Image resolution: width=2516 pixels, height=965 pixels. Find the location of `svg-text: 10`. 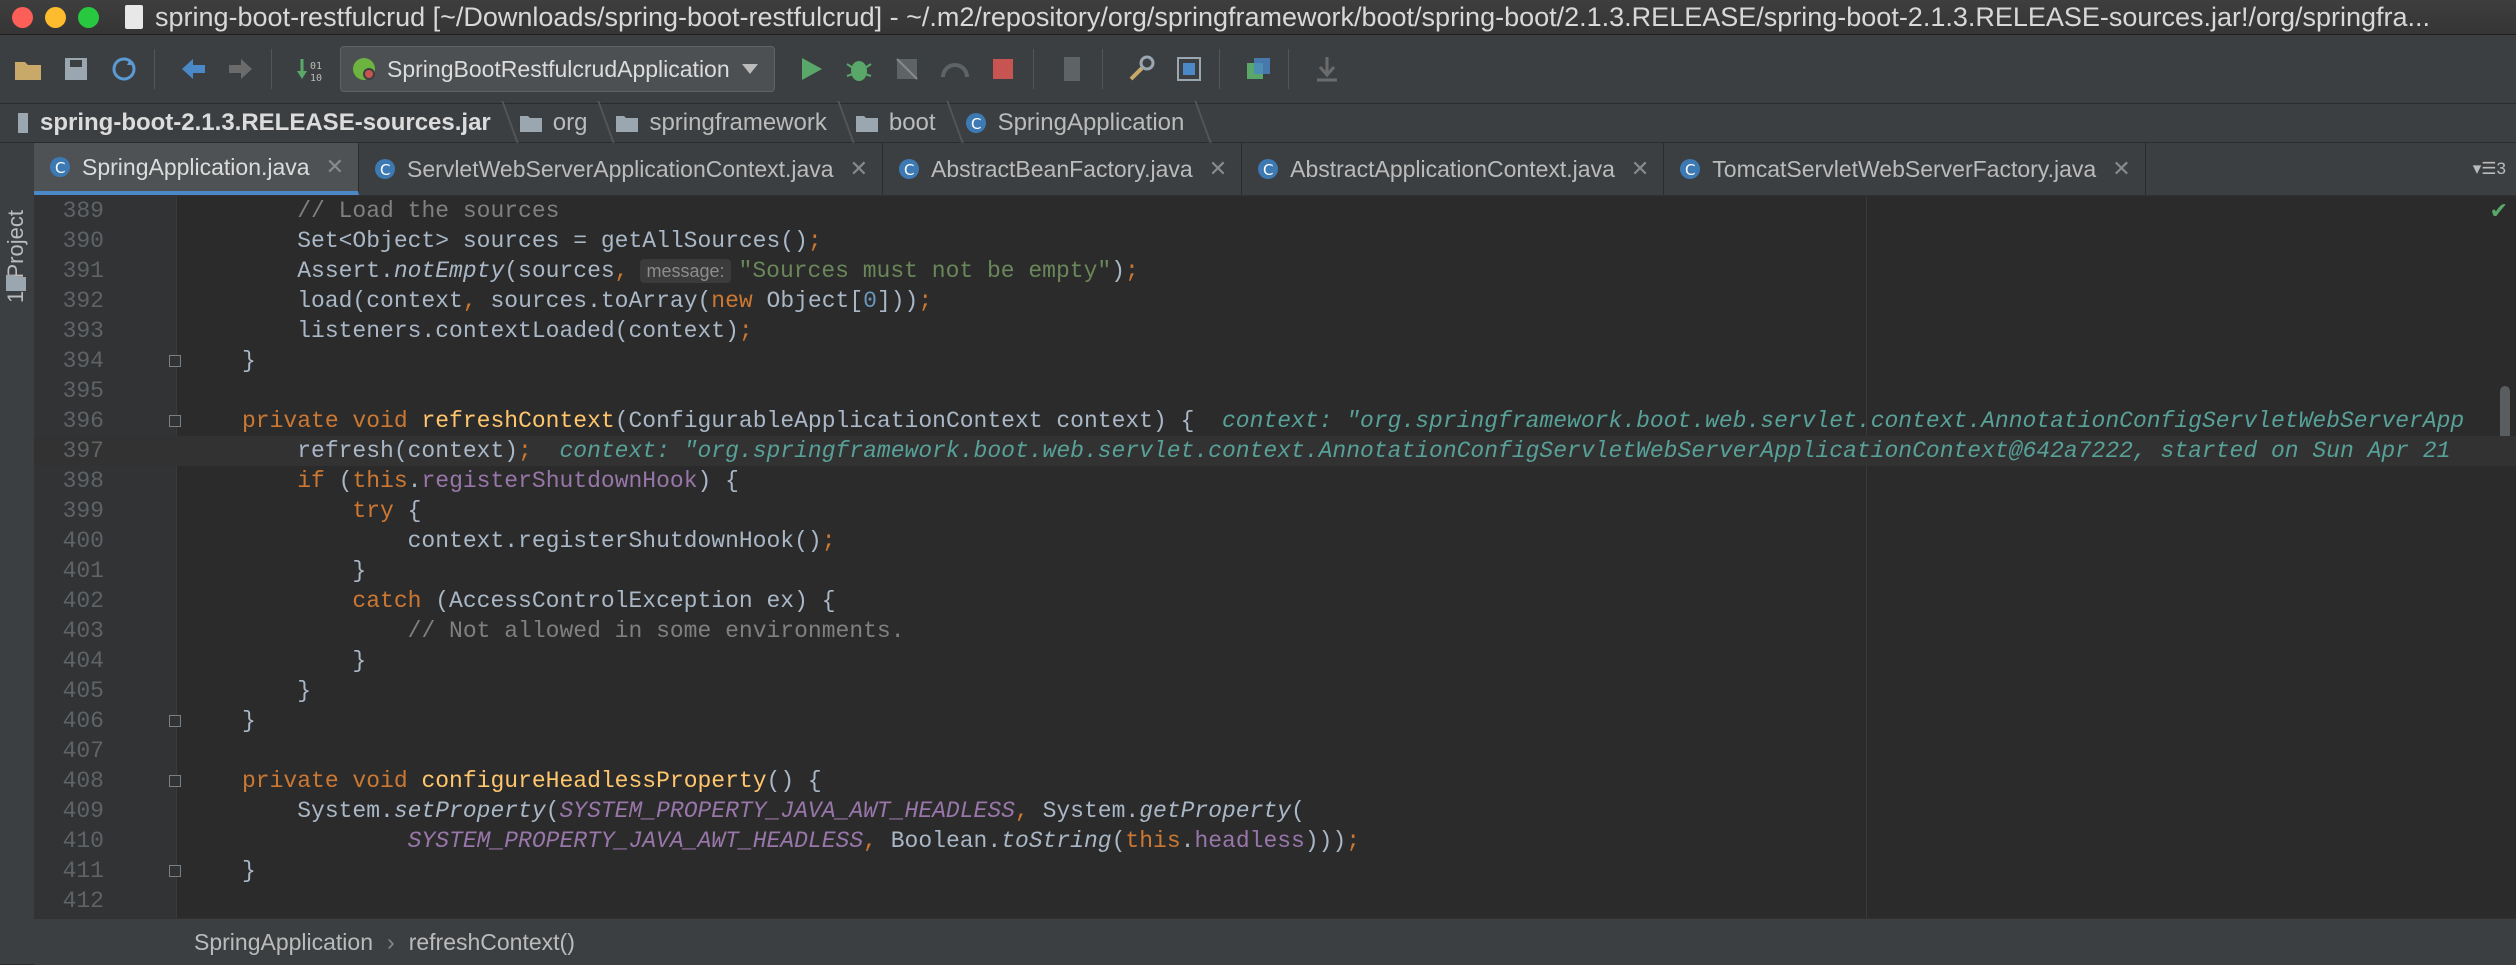

svg-text: 10 is located at coordinates (316, 78).